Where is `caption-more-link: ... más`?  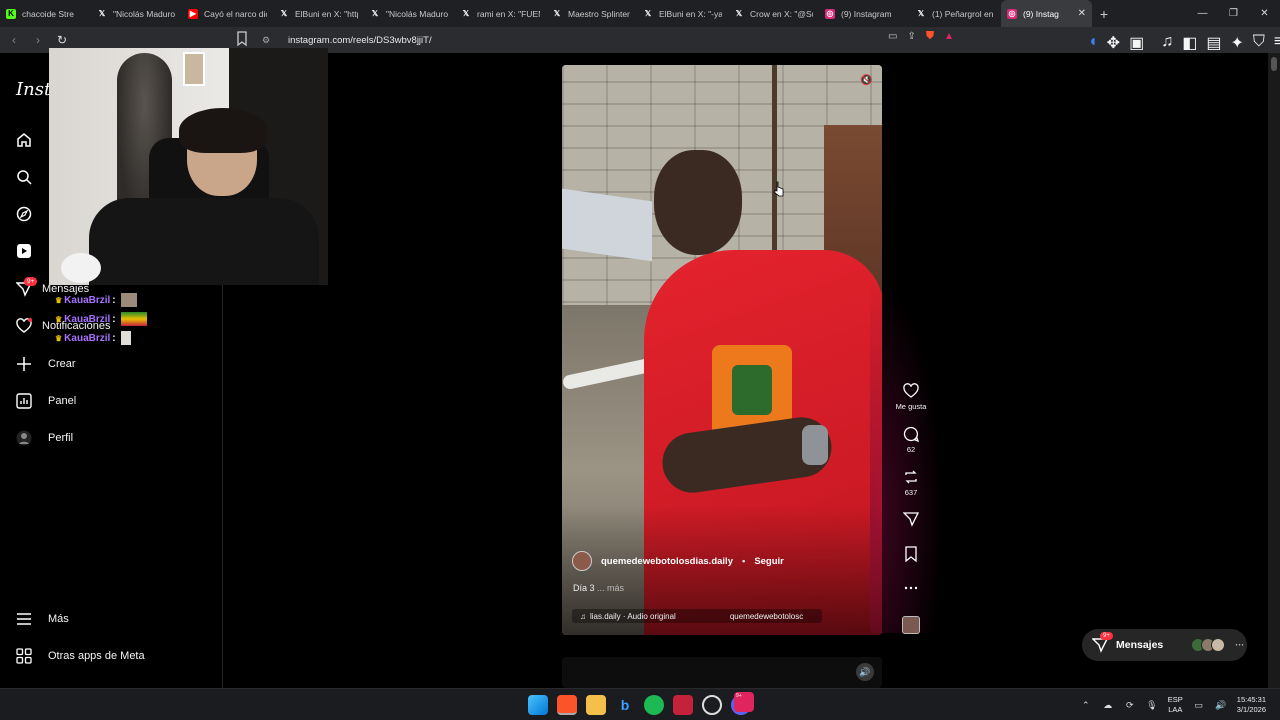 caption-more-link: ... más is located at coordinates (610, 588).